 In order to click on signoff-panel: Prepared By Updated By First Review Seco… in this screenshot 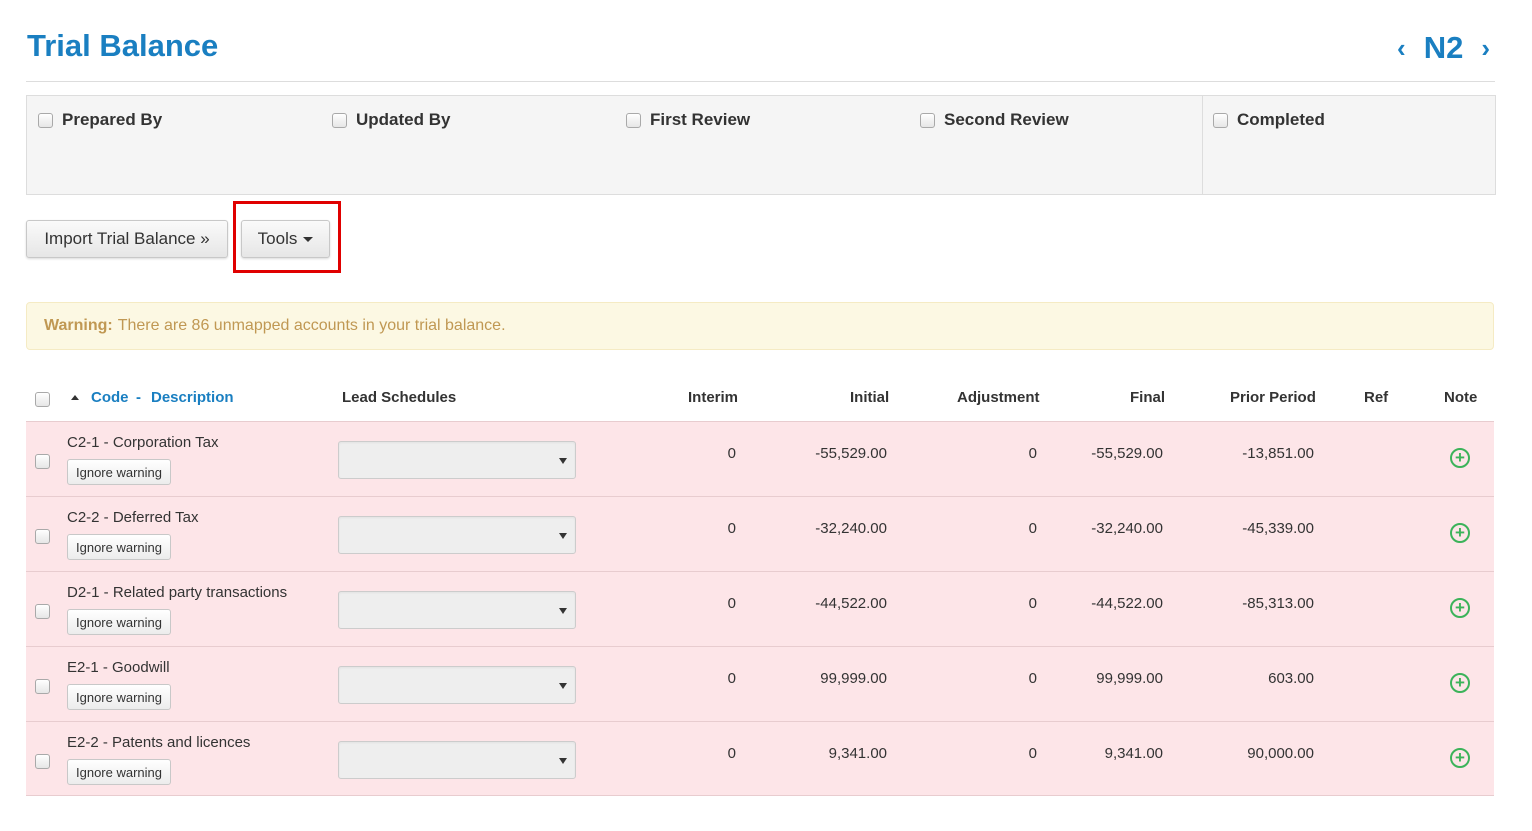, I will do `click(761, 145)`.